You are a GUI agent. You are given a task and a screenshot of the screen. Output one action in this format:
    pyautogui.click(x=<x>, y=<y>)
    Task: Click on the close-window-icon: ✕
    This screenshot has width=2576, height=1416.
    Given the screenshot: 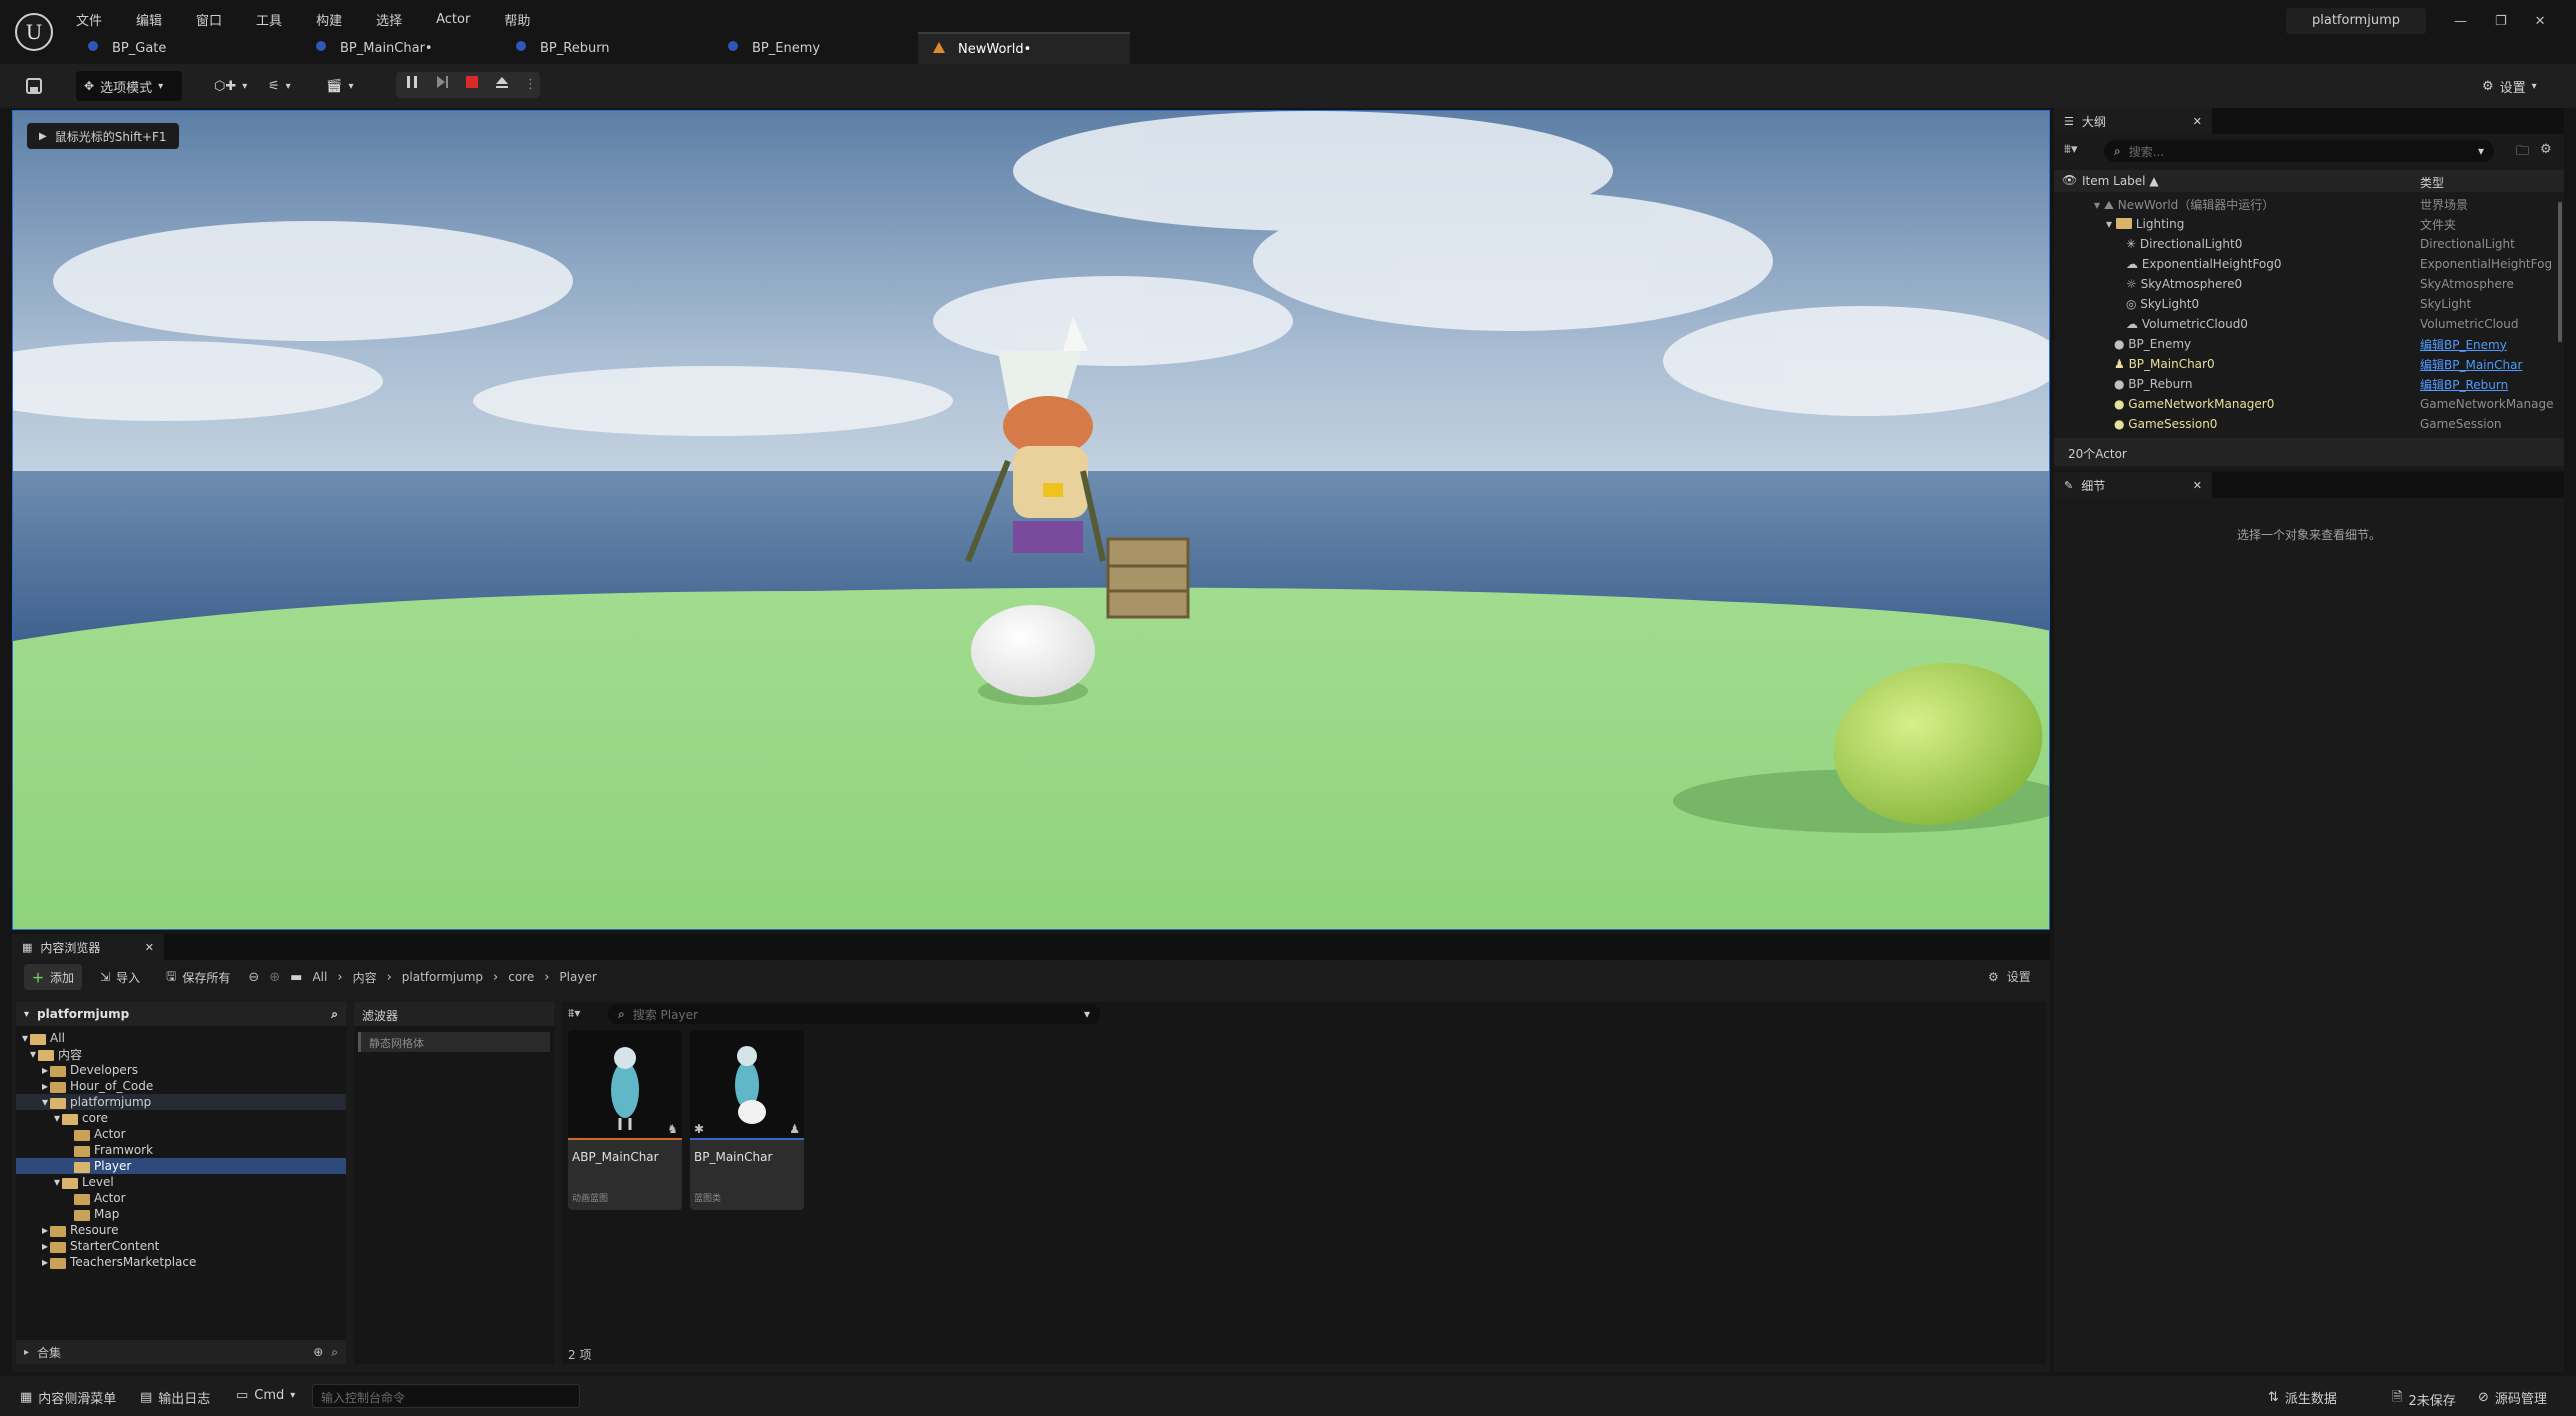 What is the action you would take?
    pyautogui.click(x=2540, y=21)
    